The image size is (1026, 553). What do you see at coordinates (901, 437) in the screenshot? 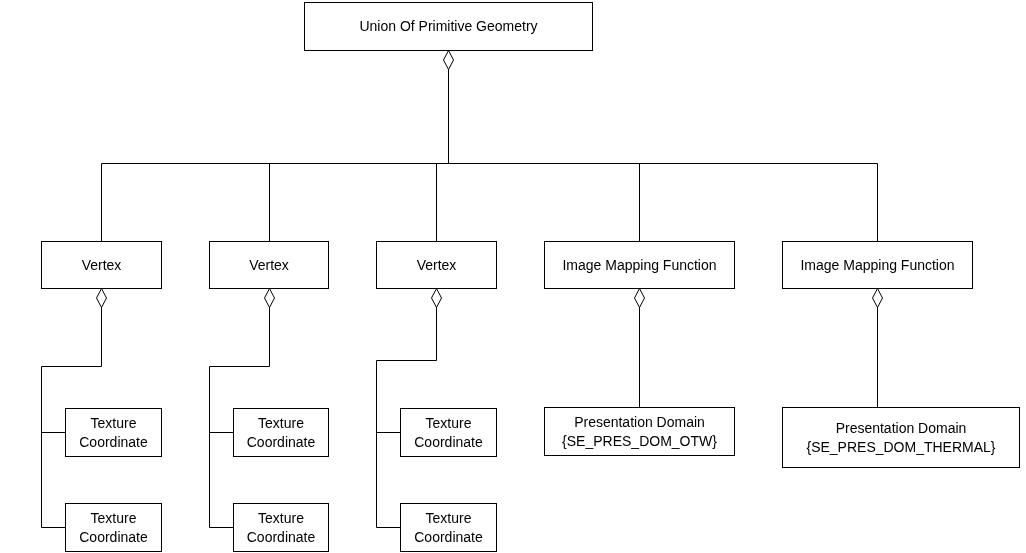
I see `class-node: Presentation Domain {SE_PRES_DOM_THERMAL}` at bounding box center [901, 437].